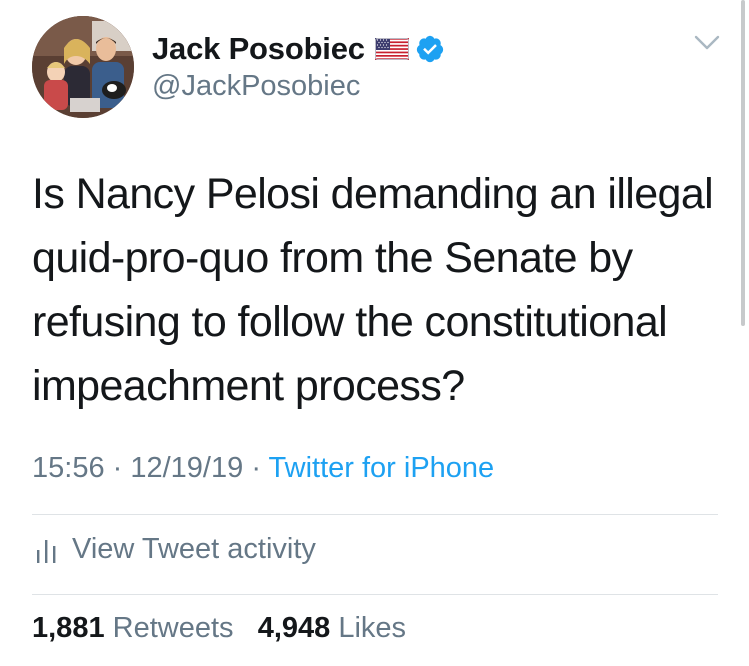 This screenshot has width=749, height=666. Describe the element at coordinates (707, 43) in the screenshot. I see `chevron-down-icon` at that location.